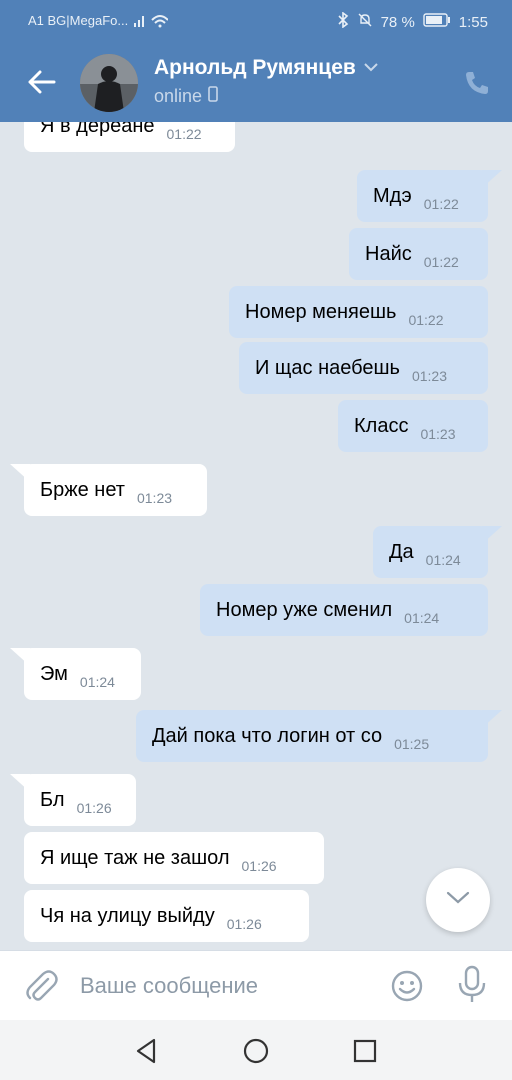  What do you see at coordinates (472, 985) in the screenshot?
I see `microphone-icon` at bounding box center [472, 985].